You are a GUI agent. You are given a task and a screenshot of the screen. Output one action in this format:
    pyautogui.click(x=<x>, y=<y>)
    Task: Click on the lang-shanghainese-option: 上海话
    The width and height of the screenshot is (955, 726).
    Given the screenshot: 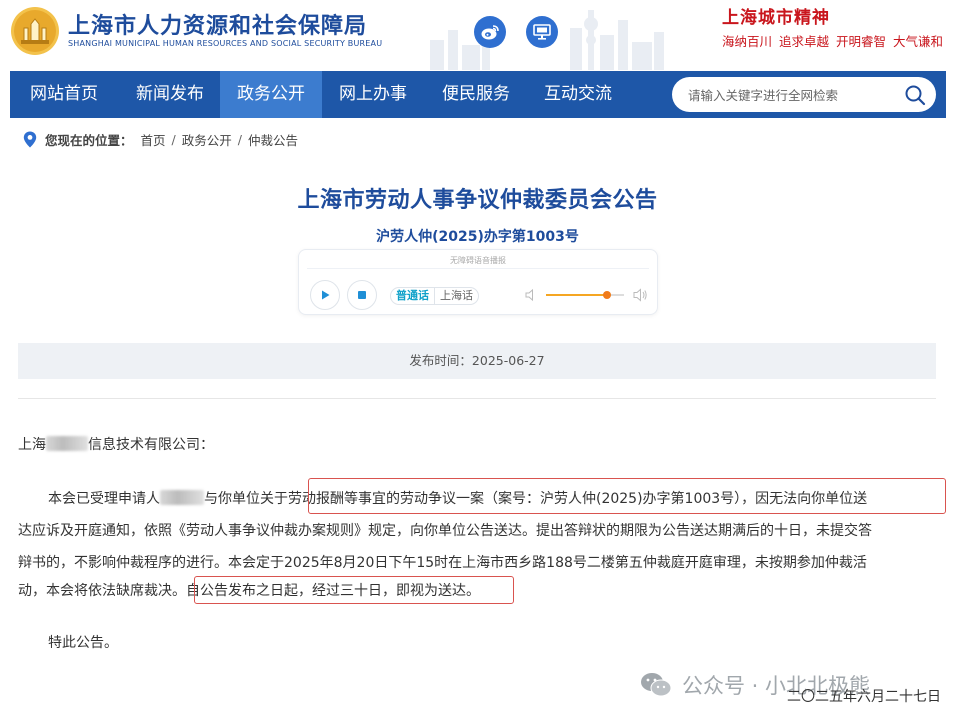 What is the action you would take?
    pyautogui.click(x=456, y=296)
    